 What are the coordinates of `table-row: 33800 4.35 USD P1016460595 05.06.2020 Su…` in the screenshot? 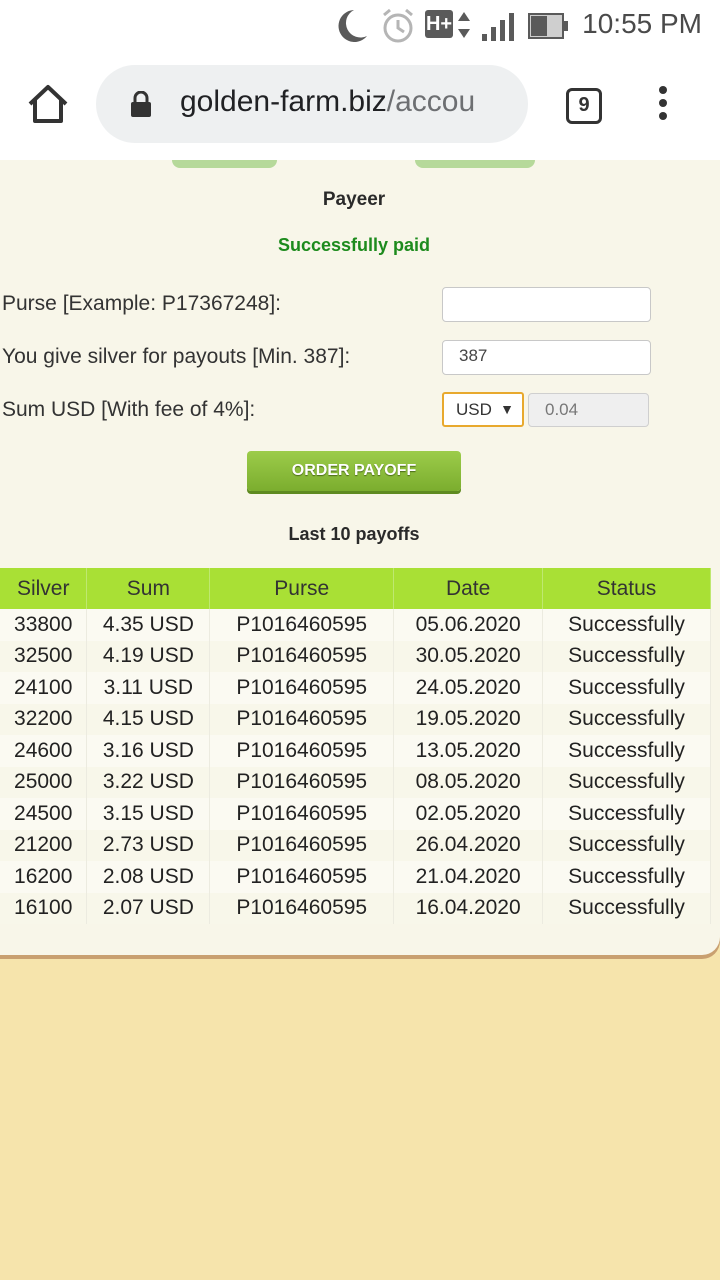 It's located at (355, 625).